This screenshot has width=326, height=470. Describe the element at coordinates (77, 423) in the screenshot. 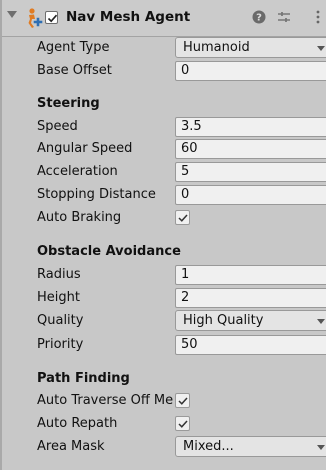

I see `auto-repath-label: Auto Repath` at that location.